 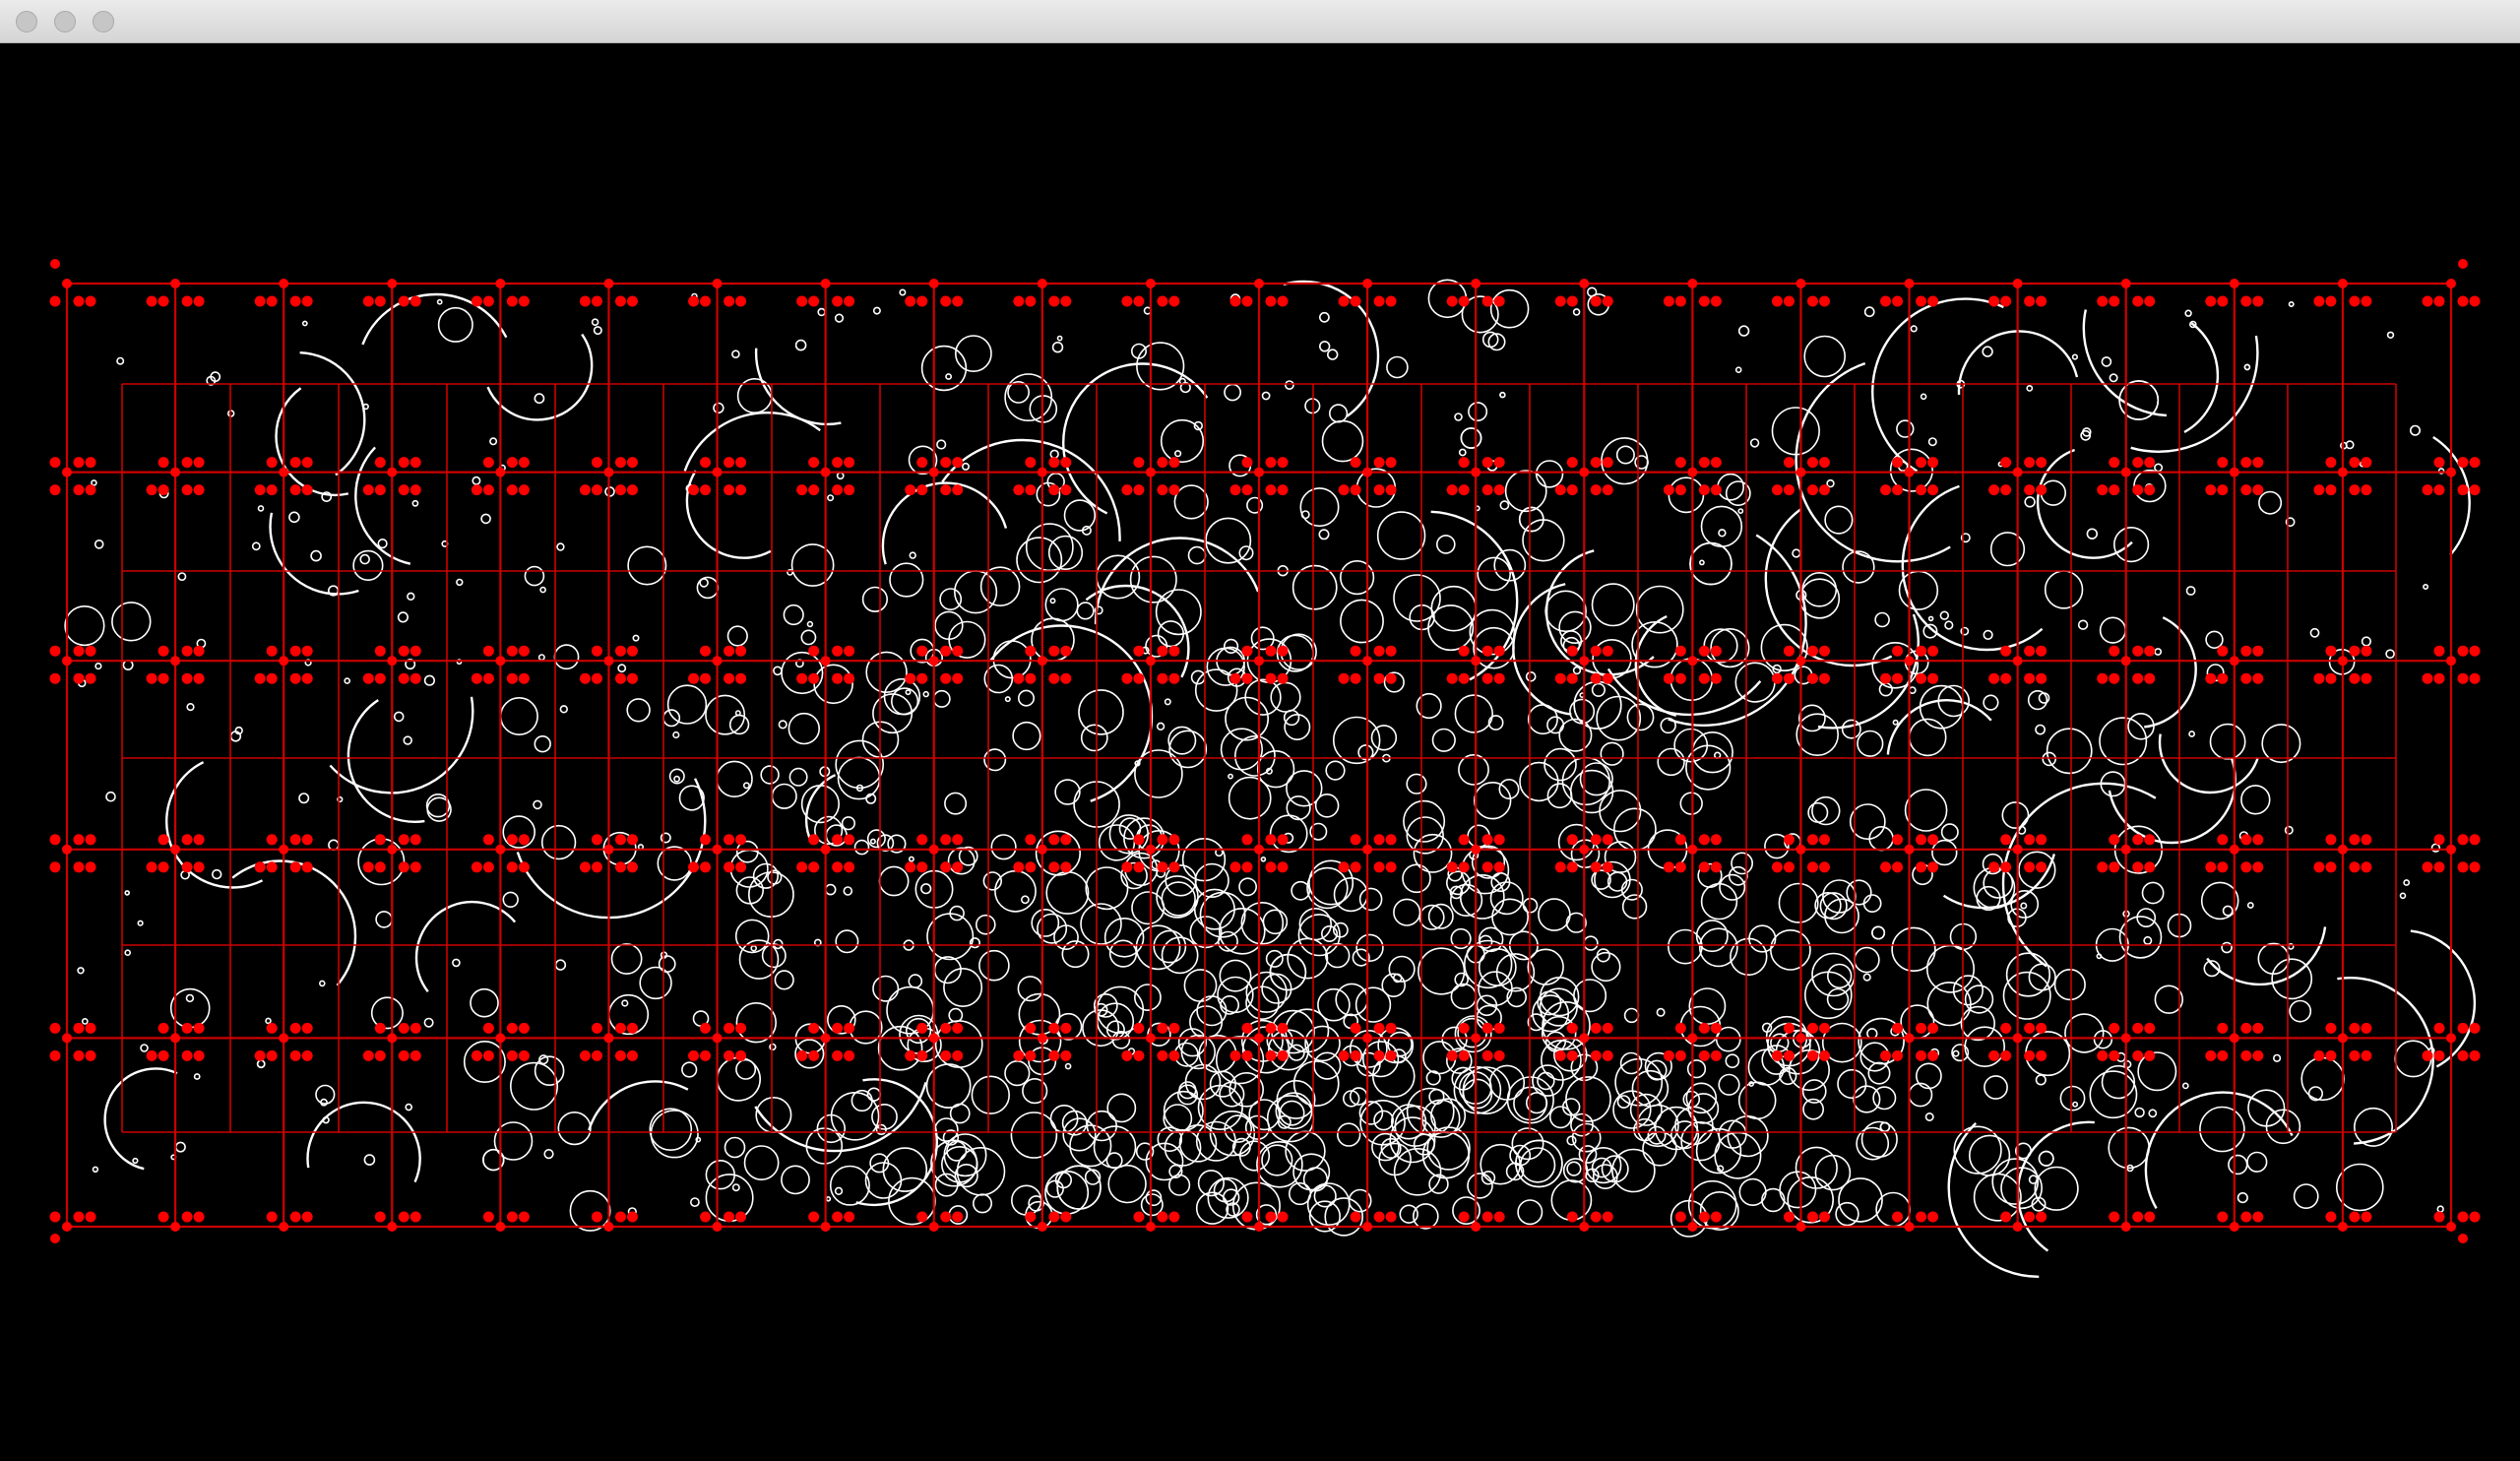 I want to click on minimize-button, so click(x=65, y=21).